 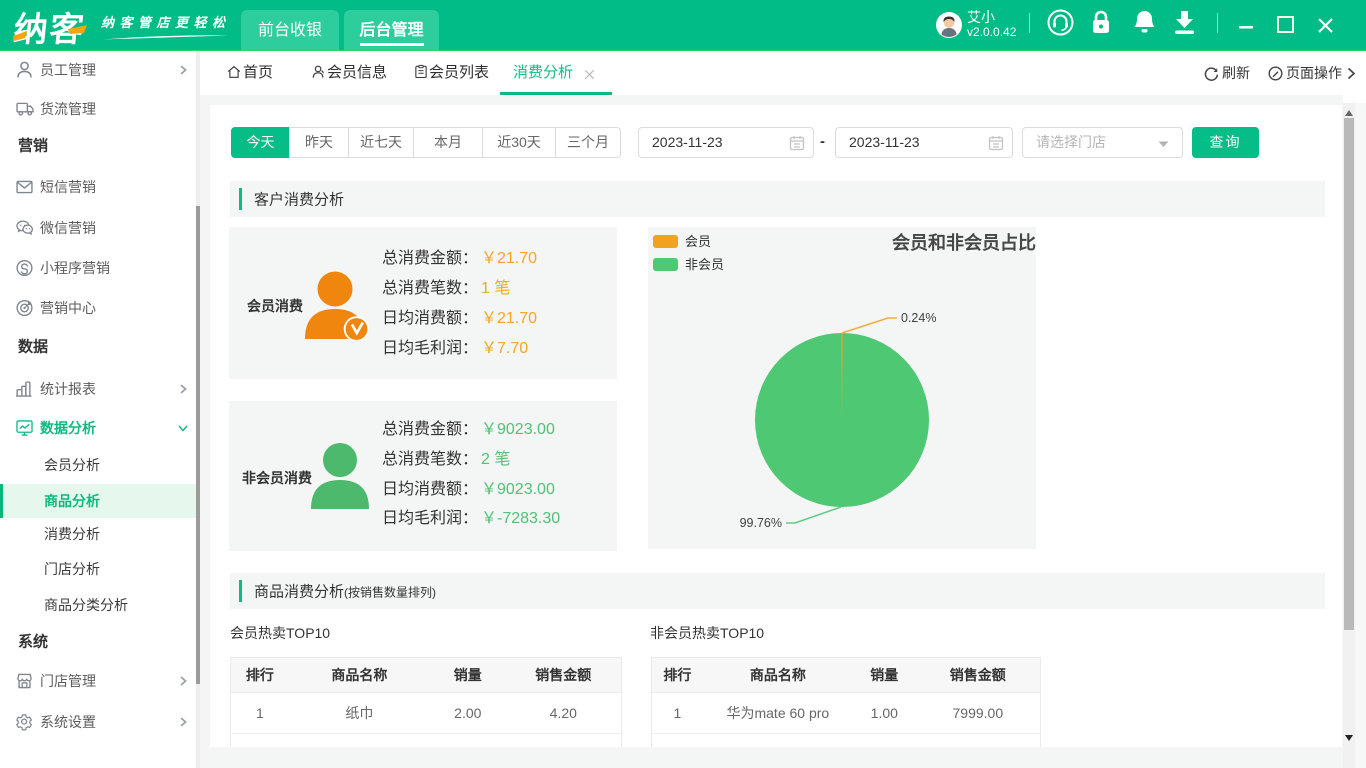 What do you see at coordinates (918, 318) in the screenshot?
I see `svg-text: 0.24%` at bounding box center [918, 318].